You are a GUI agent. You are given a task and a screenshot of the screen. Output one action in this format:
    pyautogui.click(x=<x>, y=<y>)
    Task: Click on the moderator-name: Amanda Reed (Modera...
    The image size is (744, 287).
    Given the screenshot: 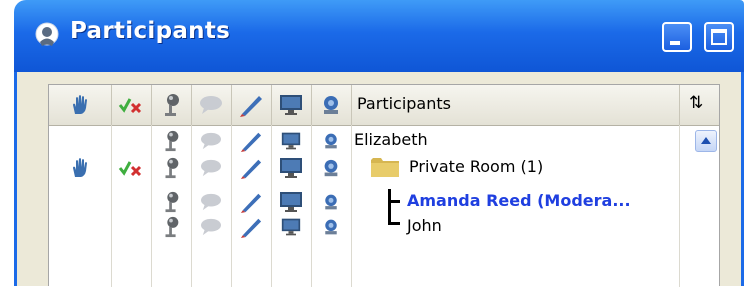 What is the action you would take?
    pyautogui.click(x=519, y=200)
    